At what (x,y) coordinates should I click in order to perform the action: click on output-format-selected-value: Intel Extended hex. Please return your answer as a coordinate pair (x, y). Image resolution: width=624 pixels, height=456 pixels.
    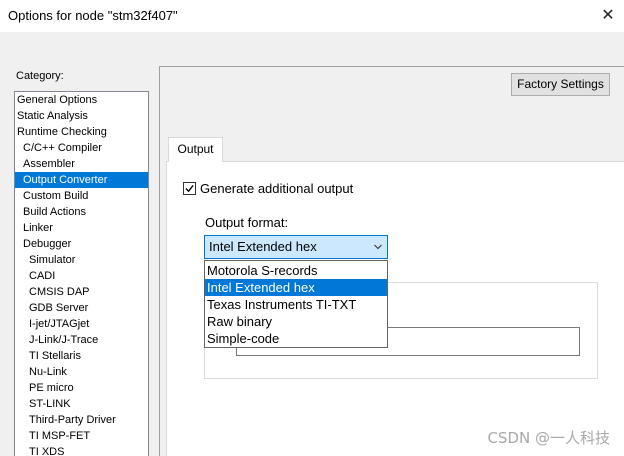
    Looking at the image, I should click on (263, 246).